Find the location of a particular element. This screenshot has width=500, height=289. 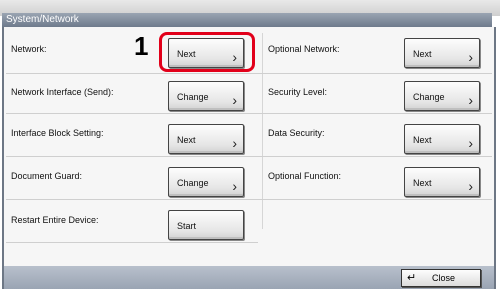

security-level-change-label: Change is located at coordinates (429, 97).